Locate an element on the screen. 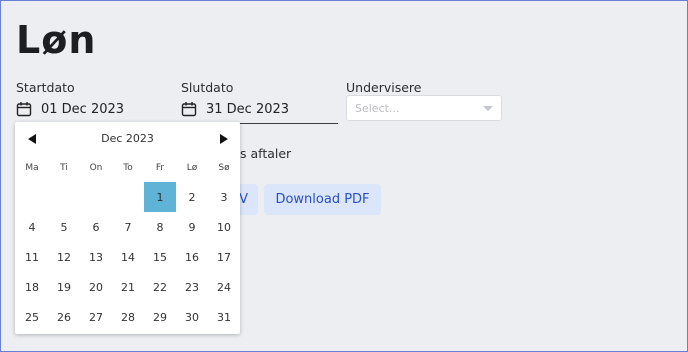 The image size is (688, 352). calendar-day: 5 is located at coordinates (64, 227).